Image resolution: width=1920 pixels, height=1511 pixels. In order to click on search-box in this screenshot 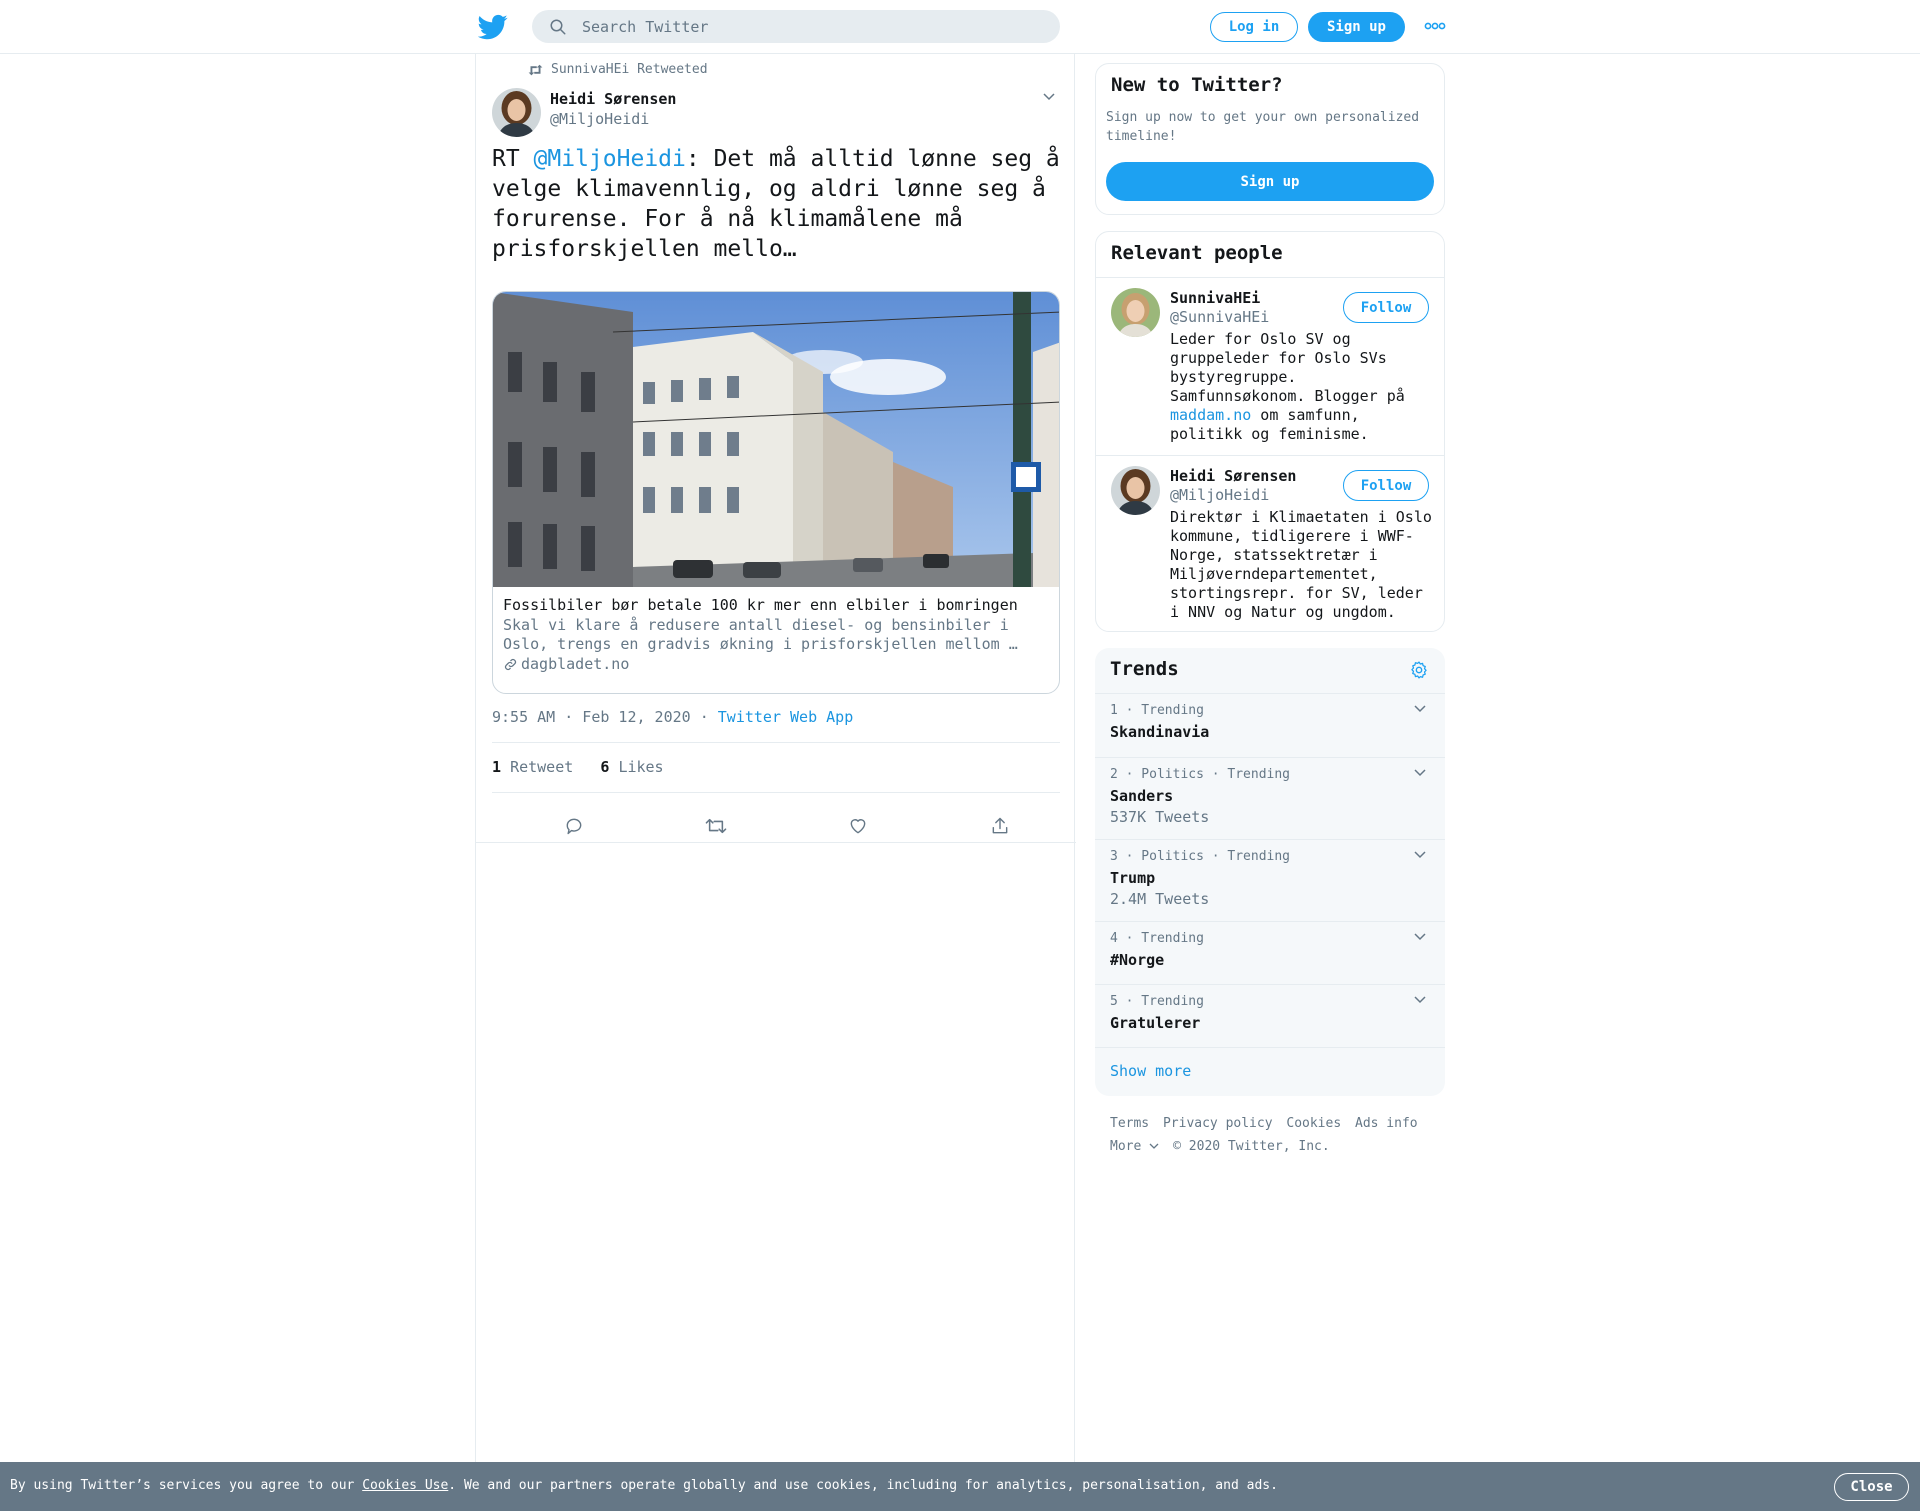, I will do `click(796, 26)`.